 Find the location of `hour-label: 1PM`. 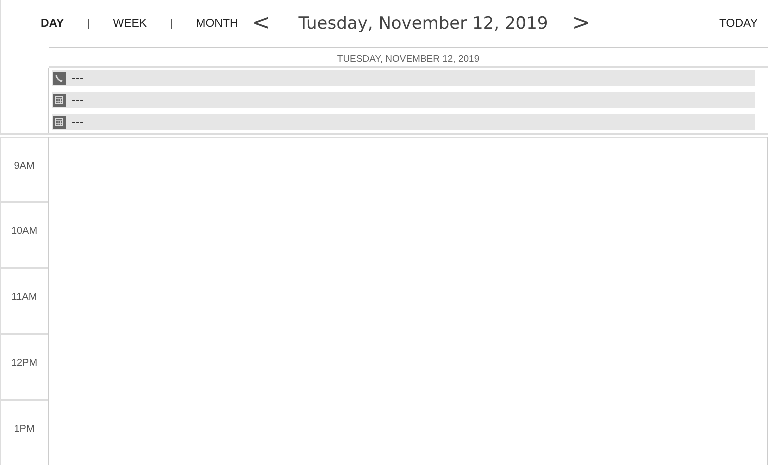

hour-label: 1PM is located at coordinates (24, 429).